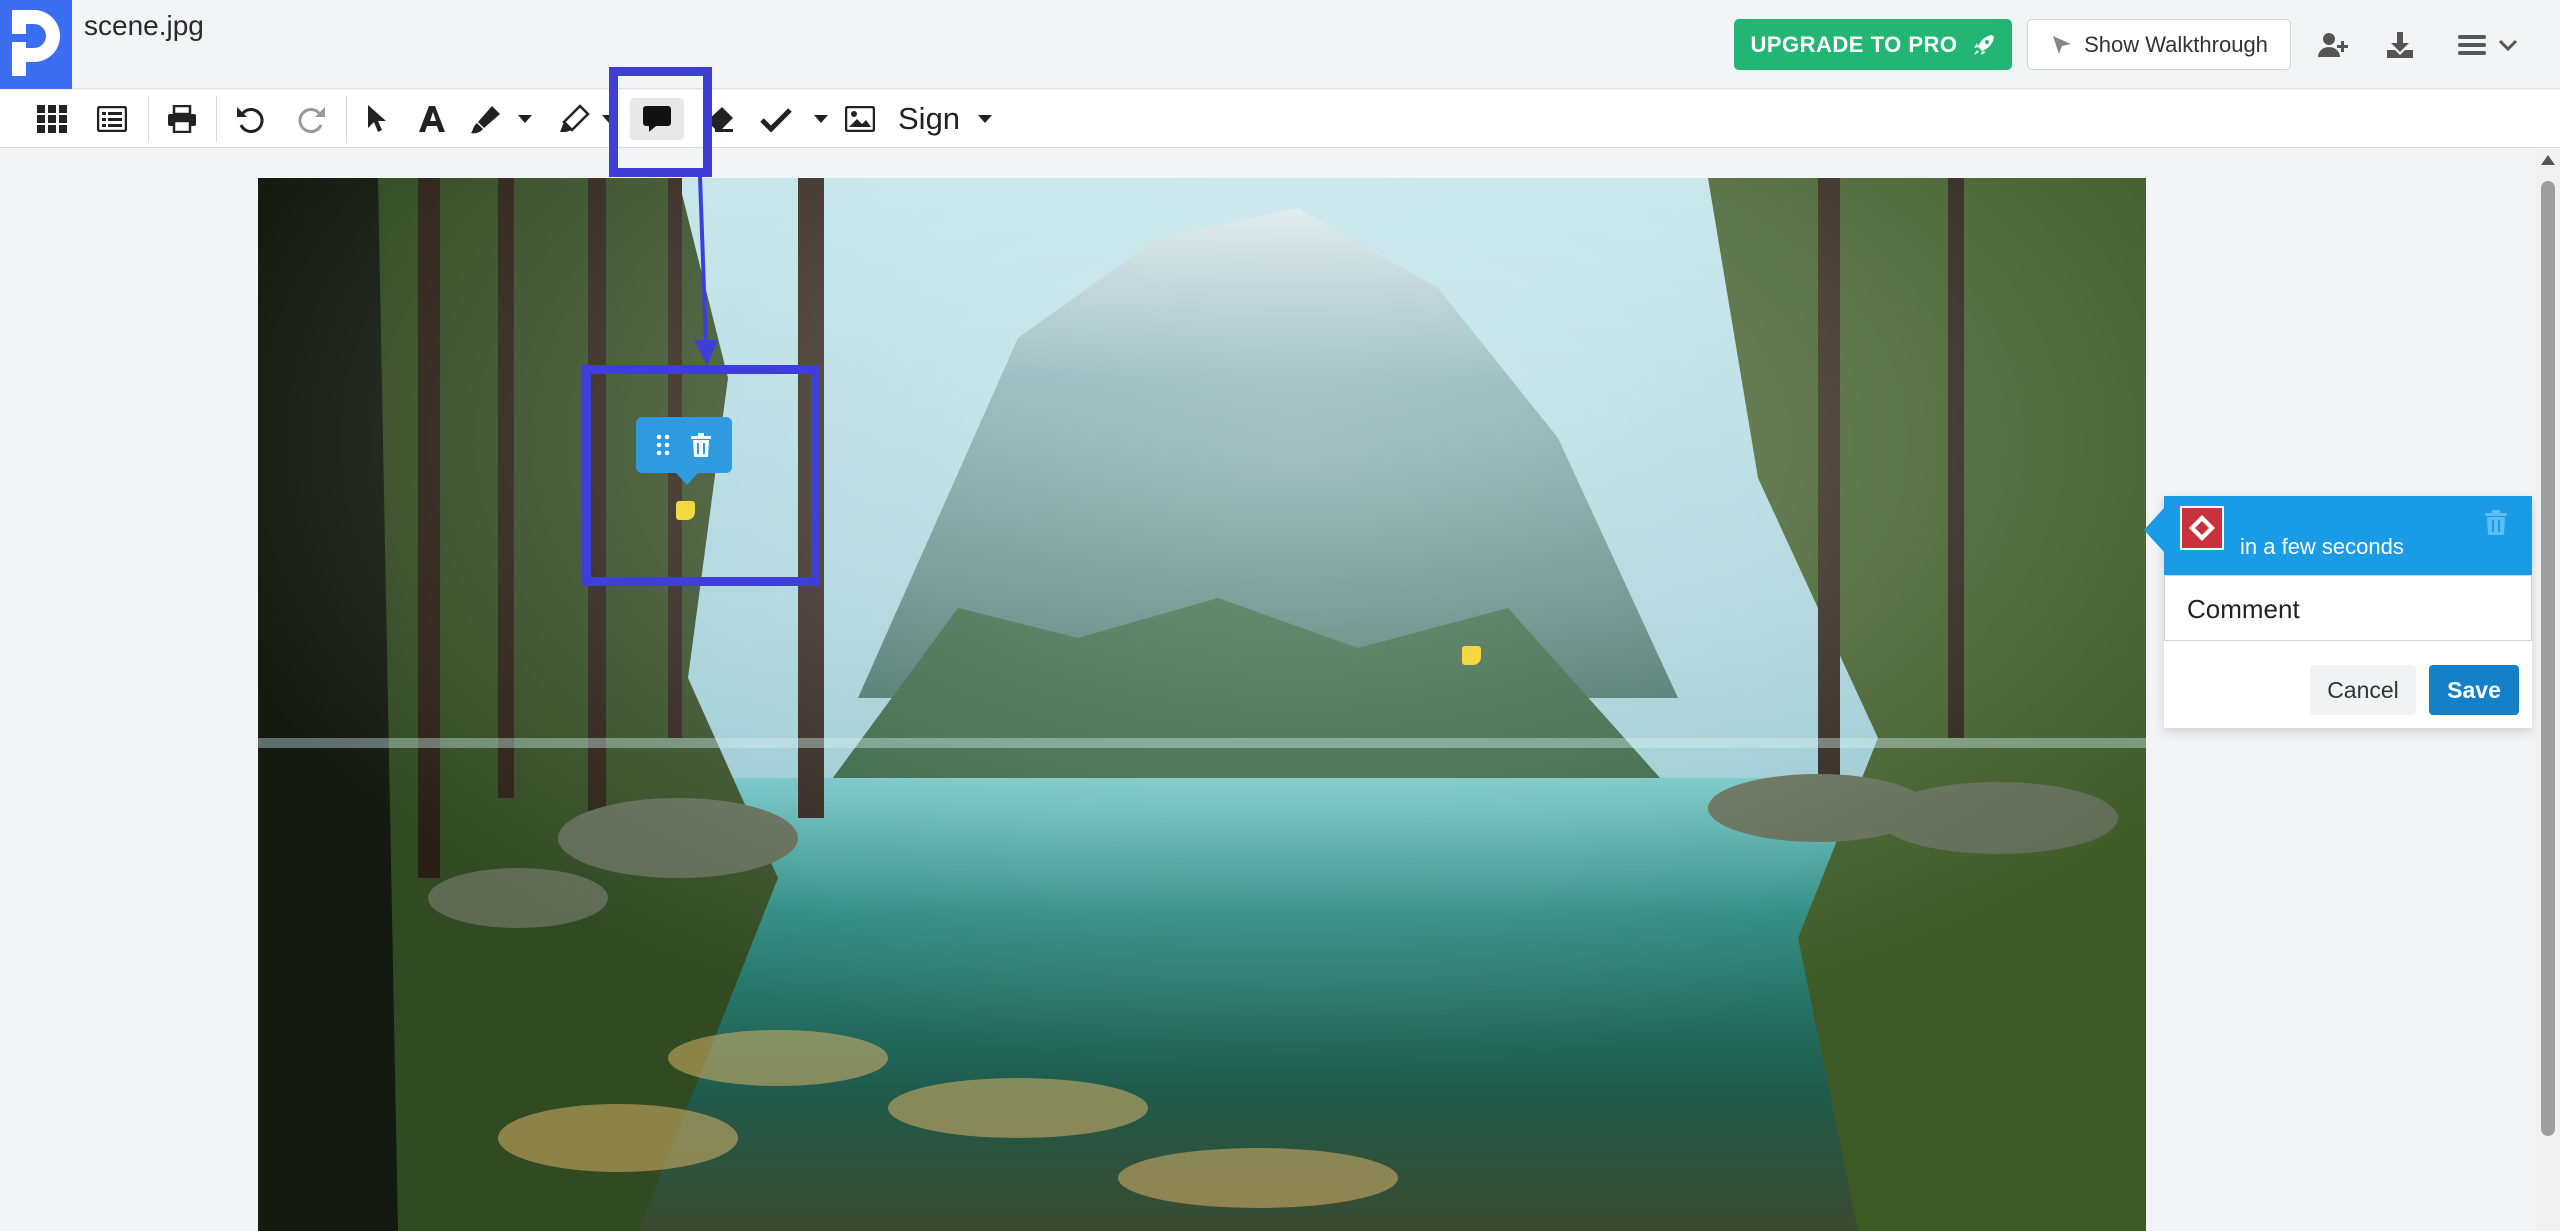  I want to click on outline-button, so click(112, 119).